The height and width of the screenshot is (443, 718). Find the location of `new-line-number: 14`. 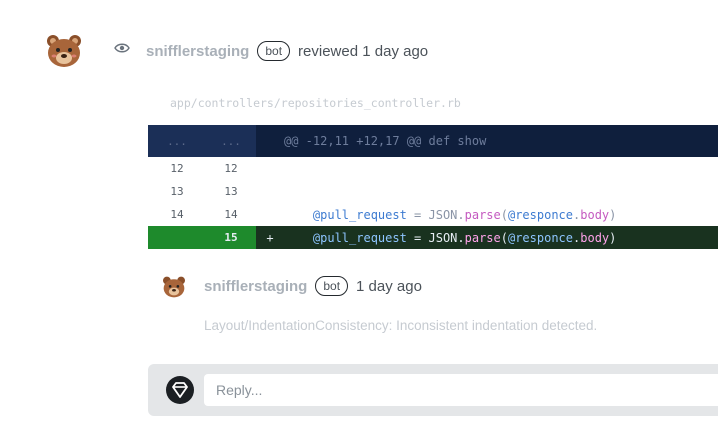

new-line-number: 14 is located at coordinates (231, 214).